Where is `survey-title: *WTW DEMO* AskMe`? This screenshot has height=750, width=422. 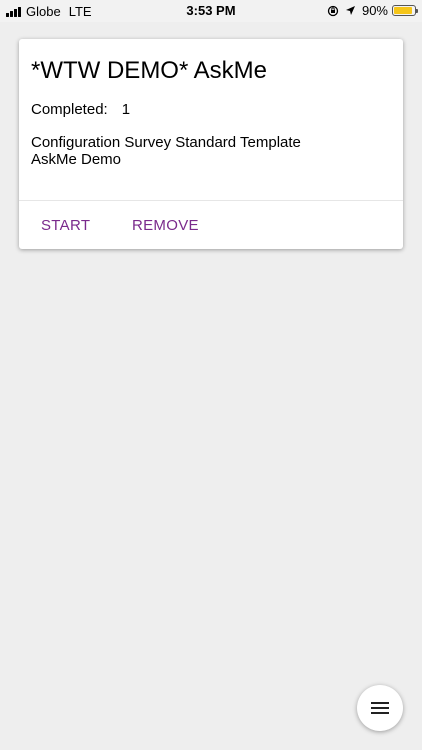 survey-title: *WTW DEMO* AskMe is located at coordinates (149, 70).